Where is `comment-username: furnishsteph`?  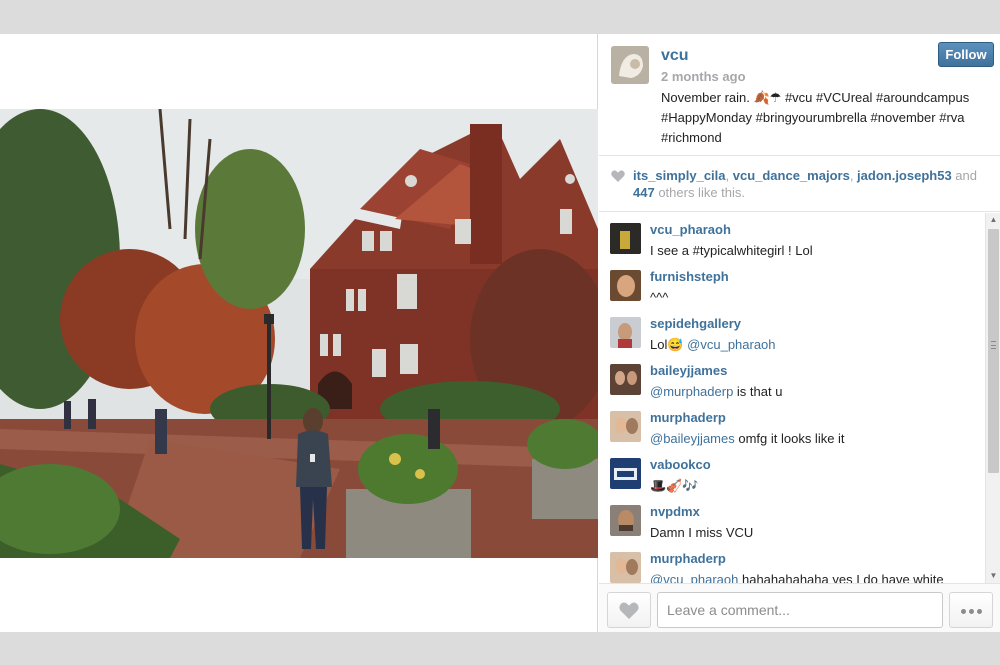 comment-username: furnishsteph is located at coordinates (689, 276).